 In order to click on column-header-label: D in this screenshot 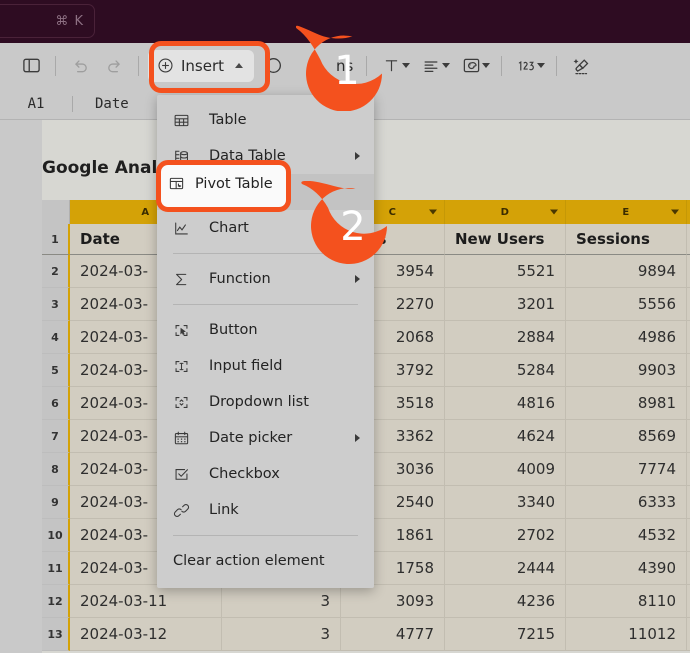, I will do `click(505, 212)`.